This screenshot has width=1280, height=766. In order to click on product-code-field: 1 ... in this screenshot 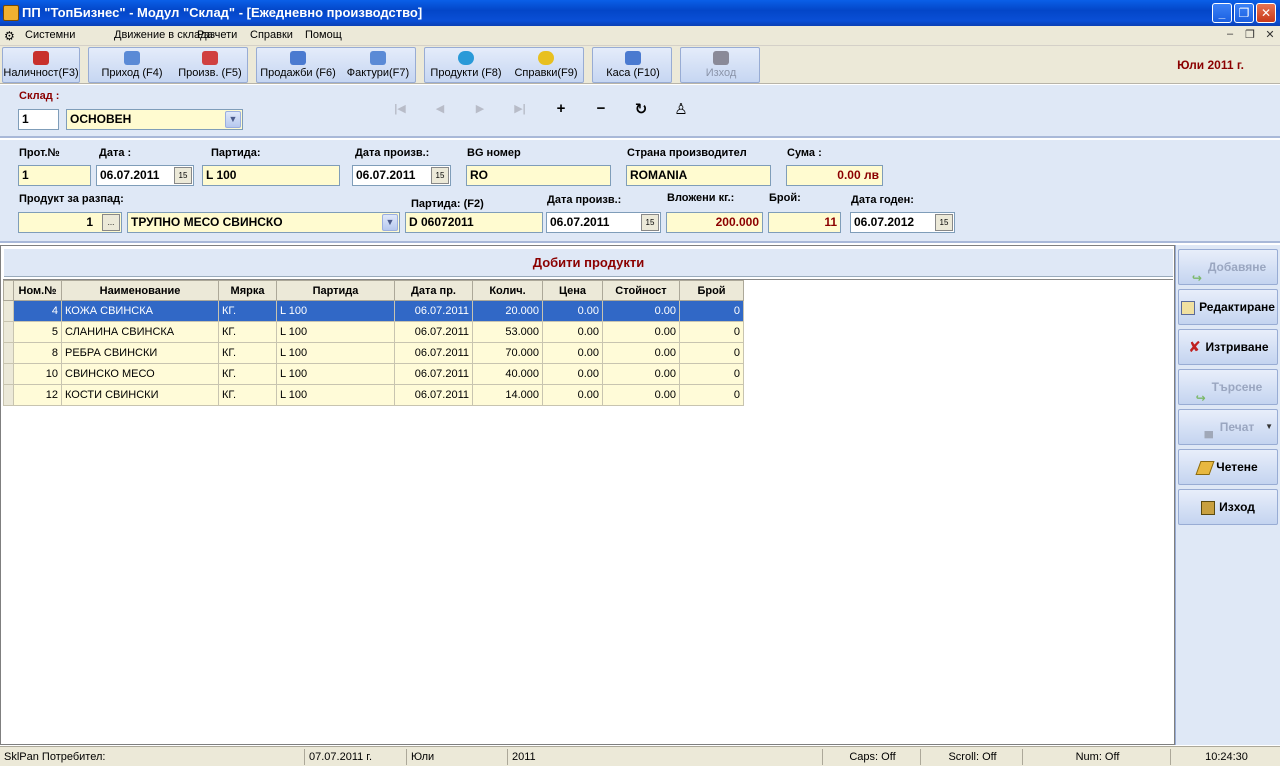, I will do `click(70, 222)`.